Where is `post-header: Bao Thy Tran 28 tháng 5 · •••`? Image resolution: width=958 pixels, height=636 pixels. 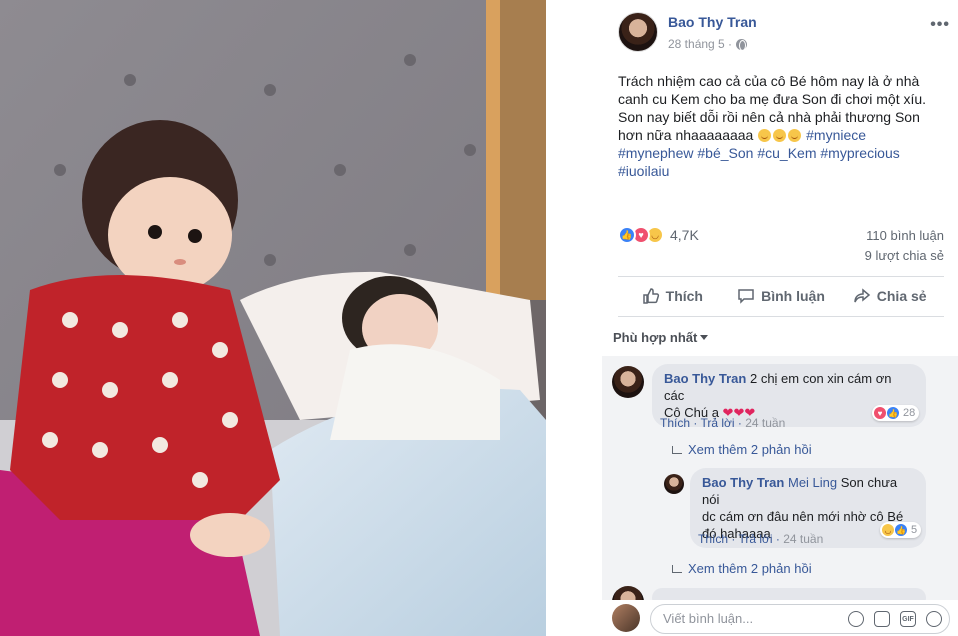
post-header: Bao Thy Tran 28 tháng 5 · ••• is located at coordinates (784, 34).